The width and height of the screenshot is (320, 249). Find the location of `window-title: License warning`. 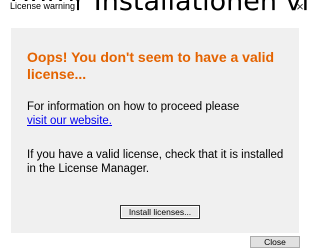

window-title: License warning is located at coordinates (44, 6).